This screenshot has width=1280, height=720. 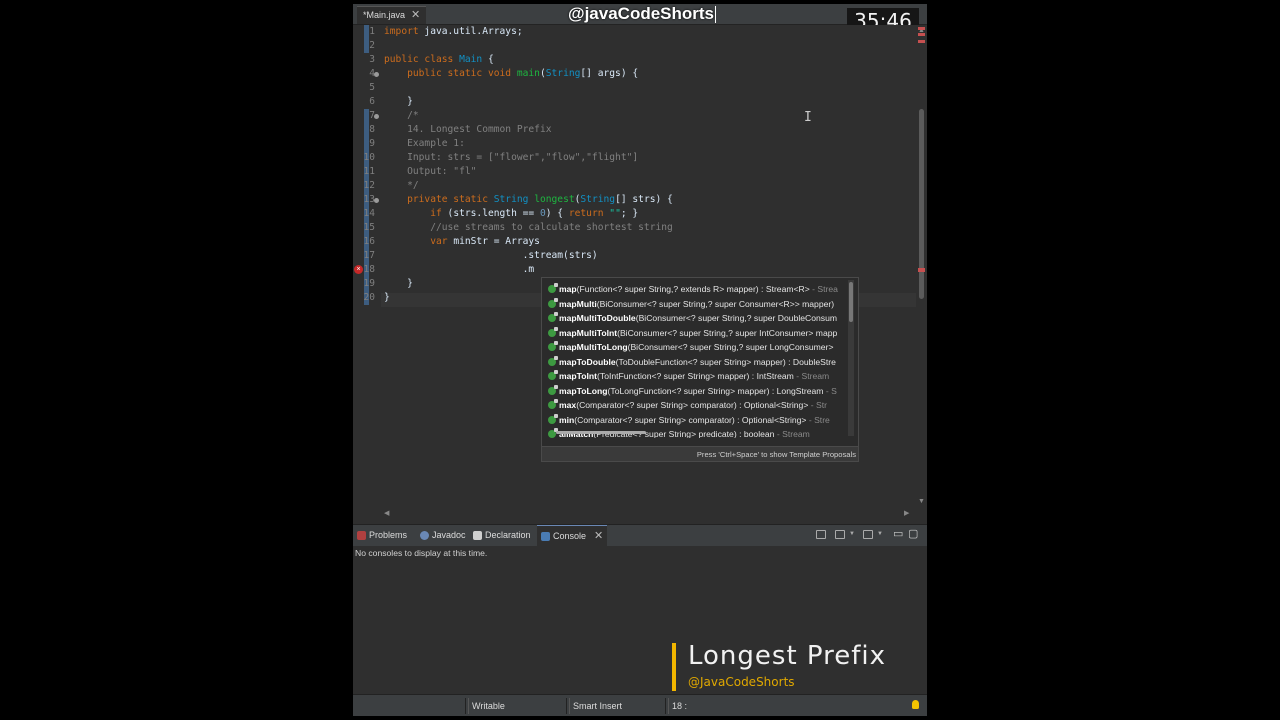 I want to click on scroll-left-icon: ◀, so click(x=386, y=513).